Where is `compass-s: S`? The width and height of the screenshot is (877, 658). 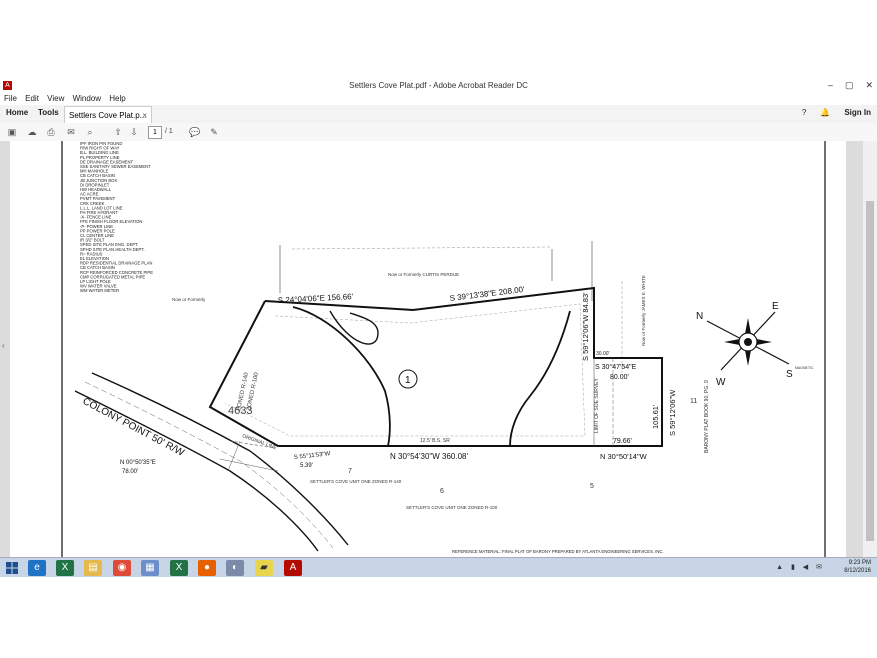
compass-s: S is located at coordinates (789, 374).